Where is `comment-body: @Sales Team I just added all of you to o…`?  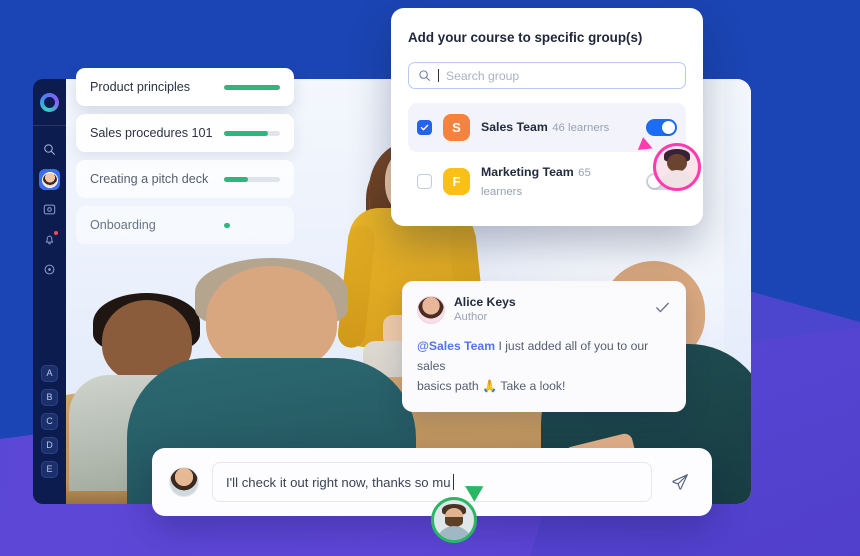
comment-body: @Sales Team I just added all of you to o… is located at coordinates (544, 366).